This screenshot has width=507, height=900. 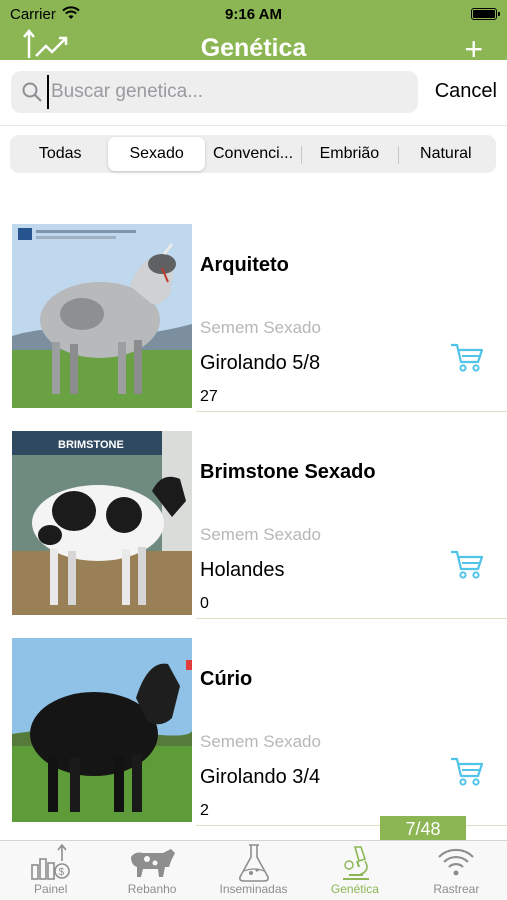 What do you see at coordinates (354, 889) in the screenshot?
I see `tab-label: Genética` at bounding box center [354, 889].